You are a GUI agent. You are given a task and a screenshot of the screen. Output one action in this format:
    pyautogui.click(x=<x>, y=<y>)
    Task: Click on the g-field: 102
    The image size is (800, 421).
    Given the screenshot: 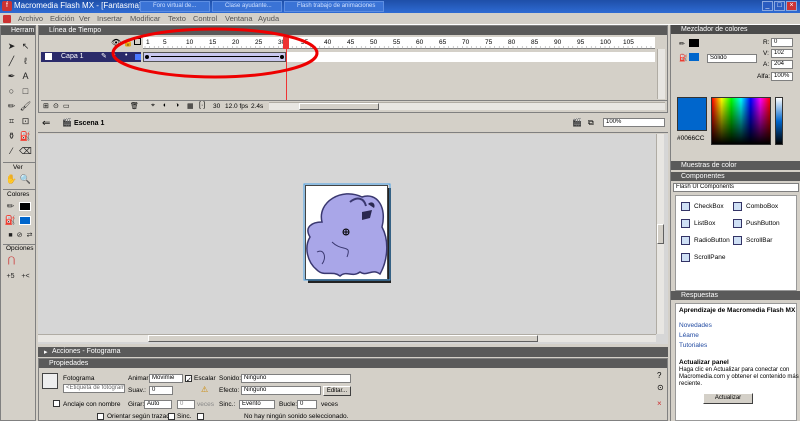 What is the action you would take?
    pyautogui.click(x=782, y=53)
    